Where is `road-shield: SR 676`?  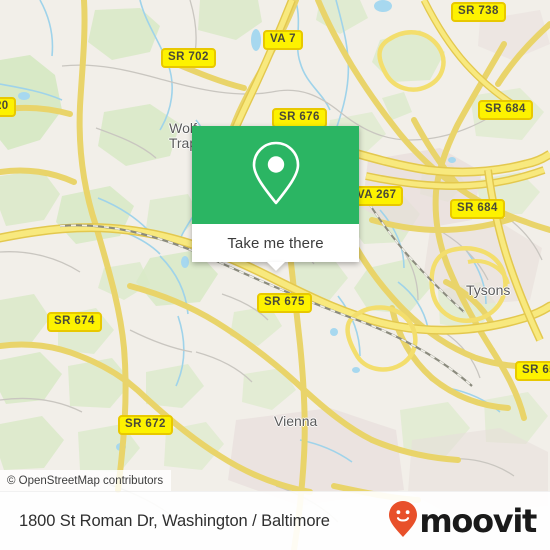
road-shield: SR 676 is located at coordinates (299, 118).